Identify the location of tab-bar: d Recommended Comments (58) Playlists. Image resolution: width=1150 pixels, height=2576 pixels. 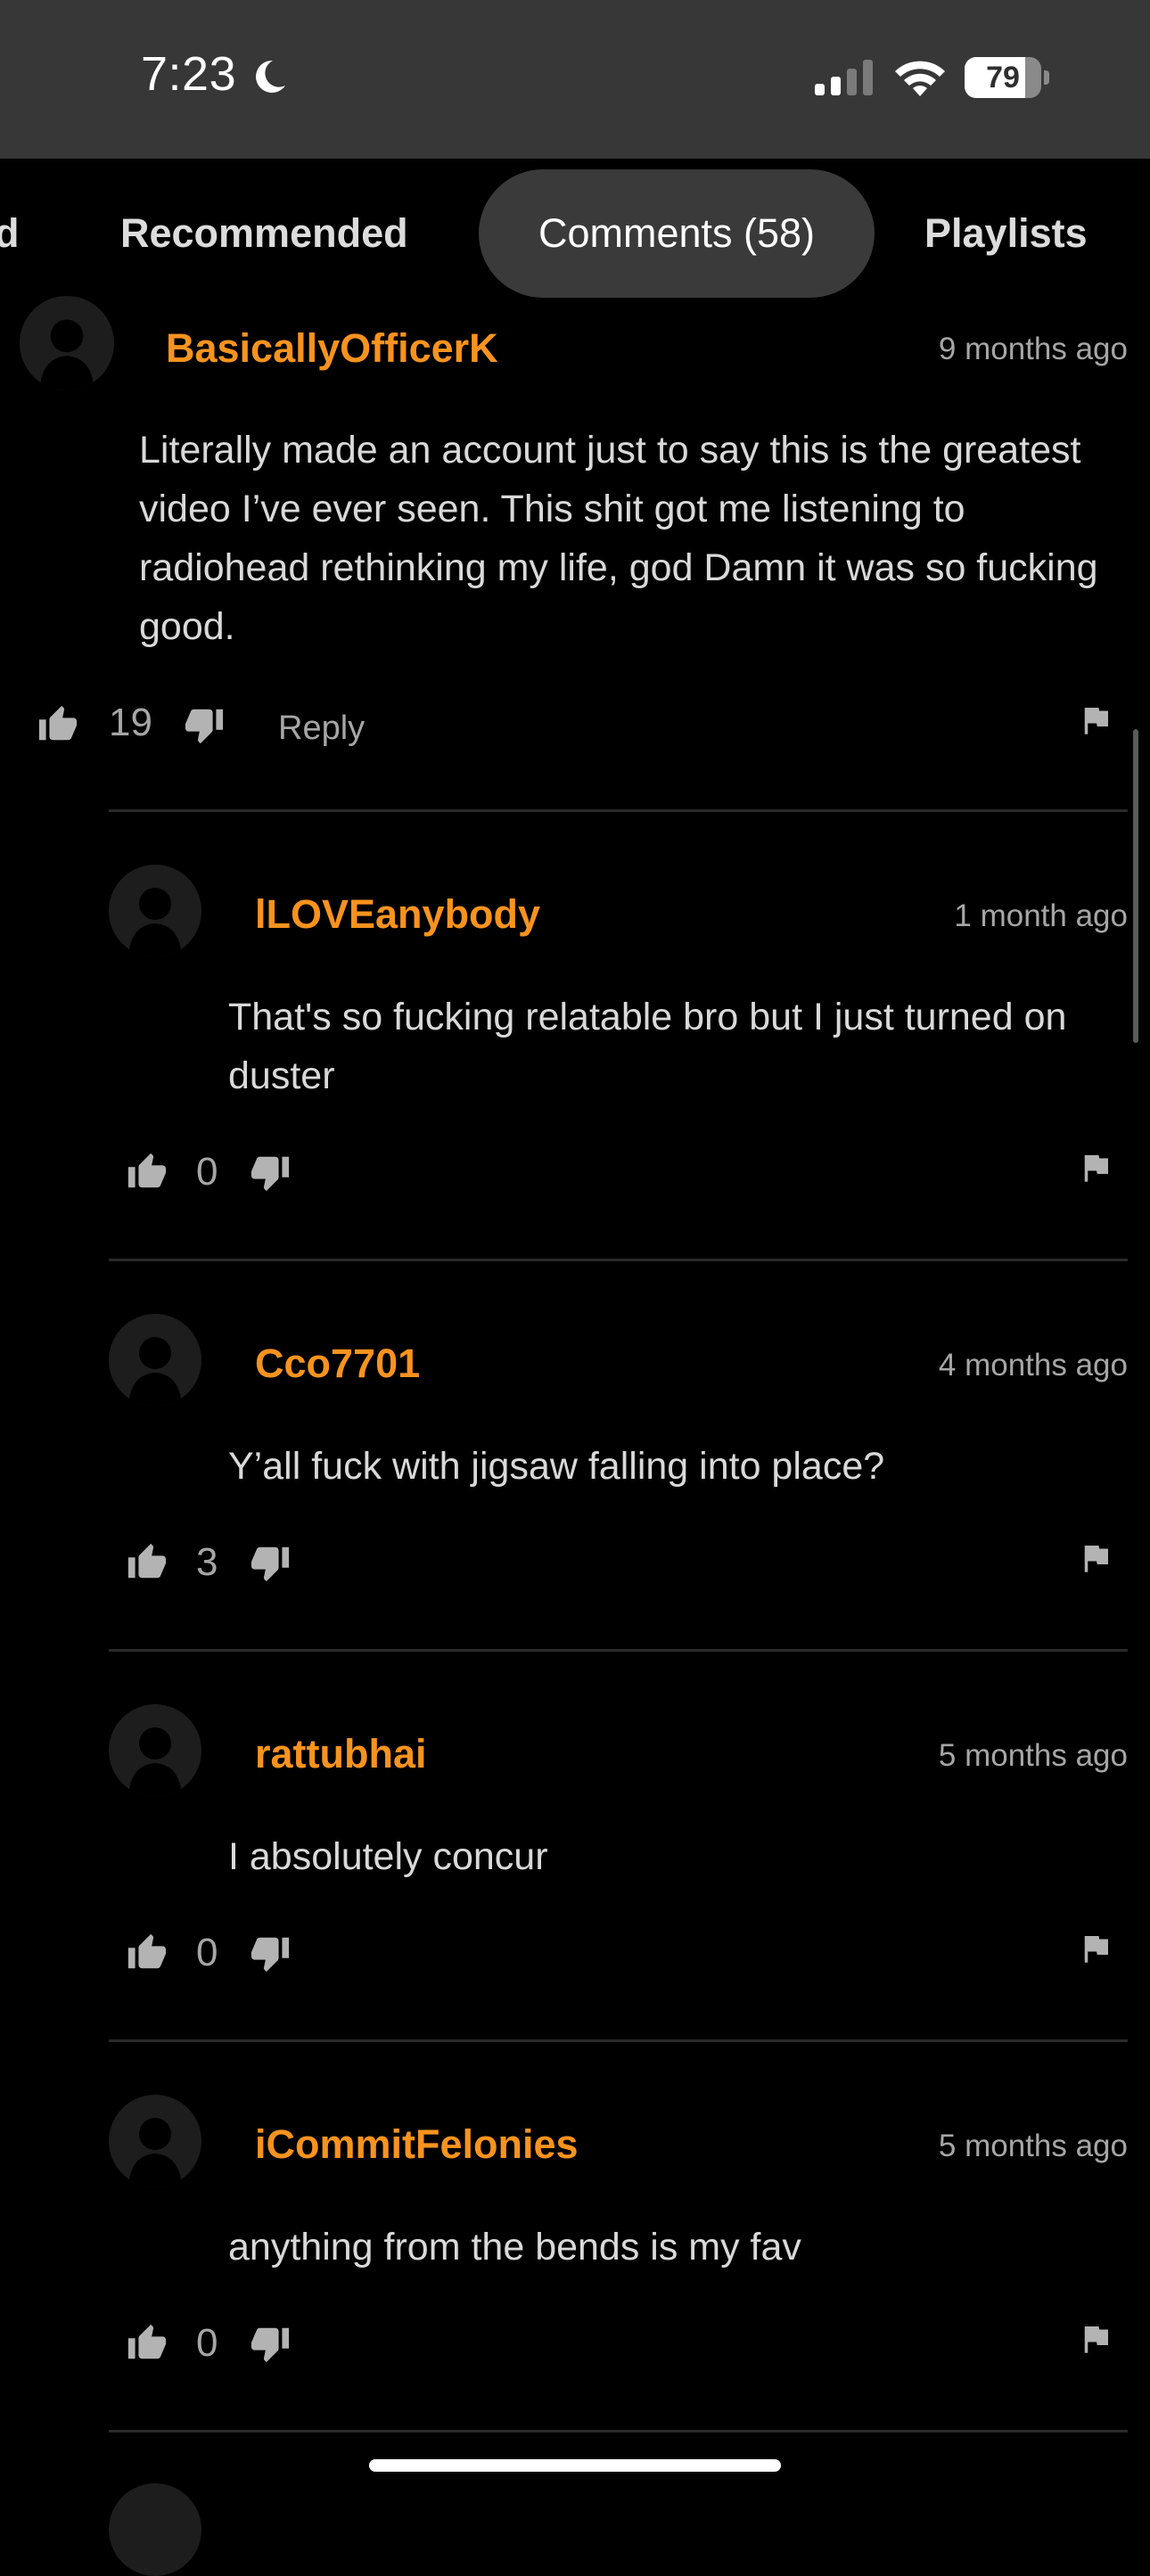
(575, 235).